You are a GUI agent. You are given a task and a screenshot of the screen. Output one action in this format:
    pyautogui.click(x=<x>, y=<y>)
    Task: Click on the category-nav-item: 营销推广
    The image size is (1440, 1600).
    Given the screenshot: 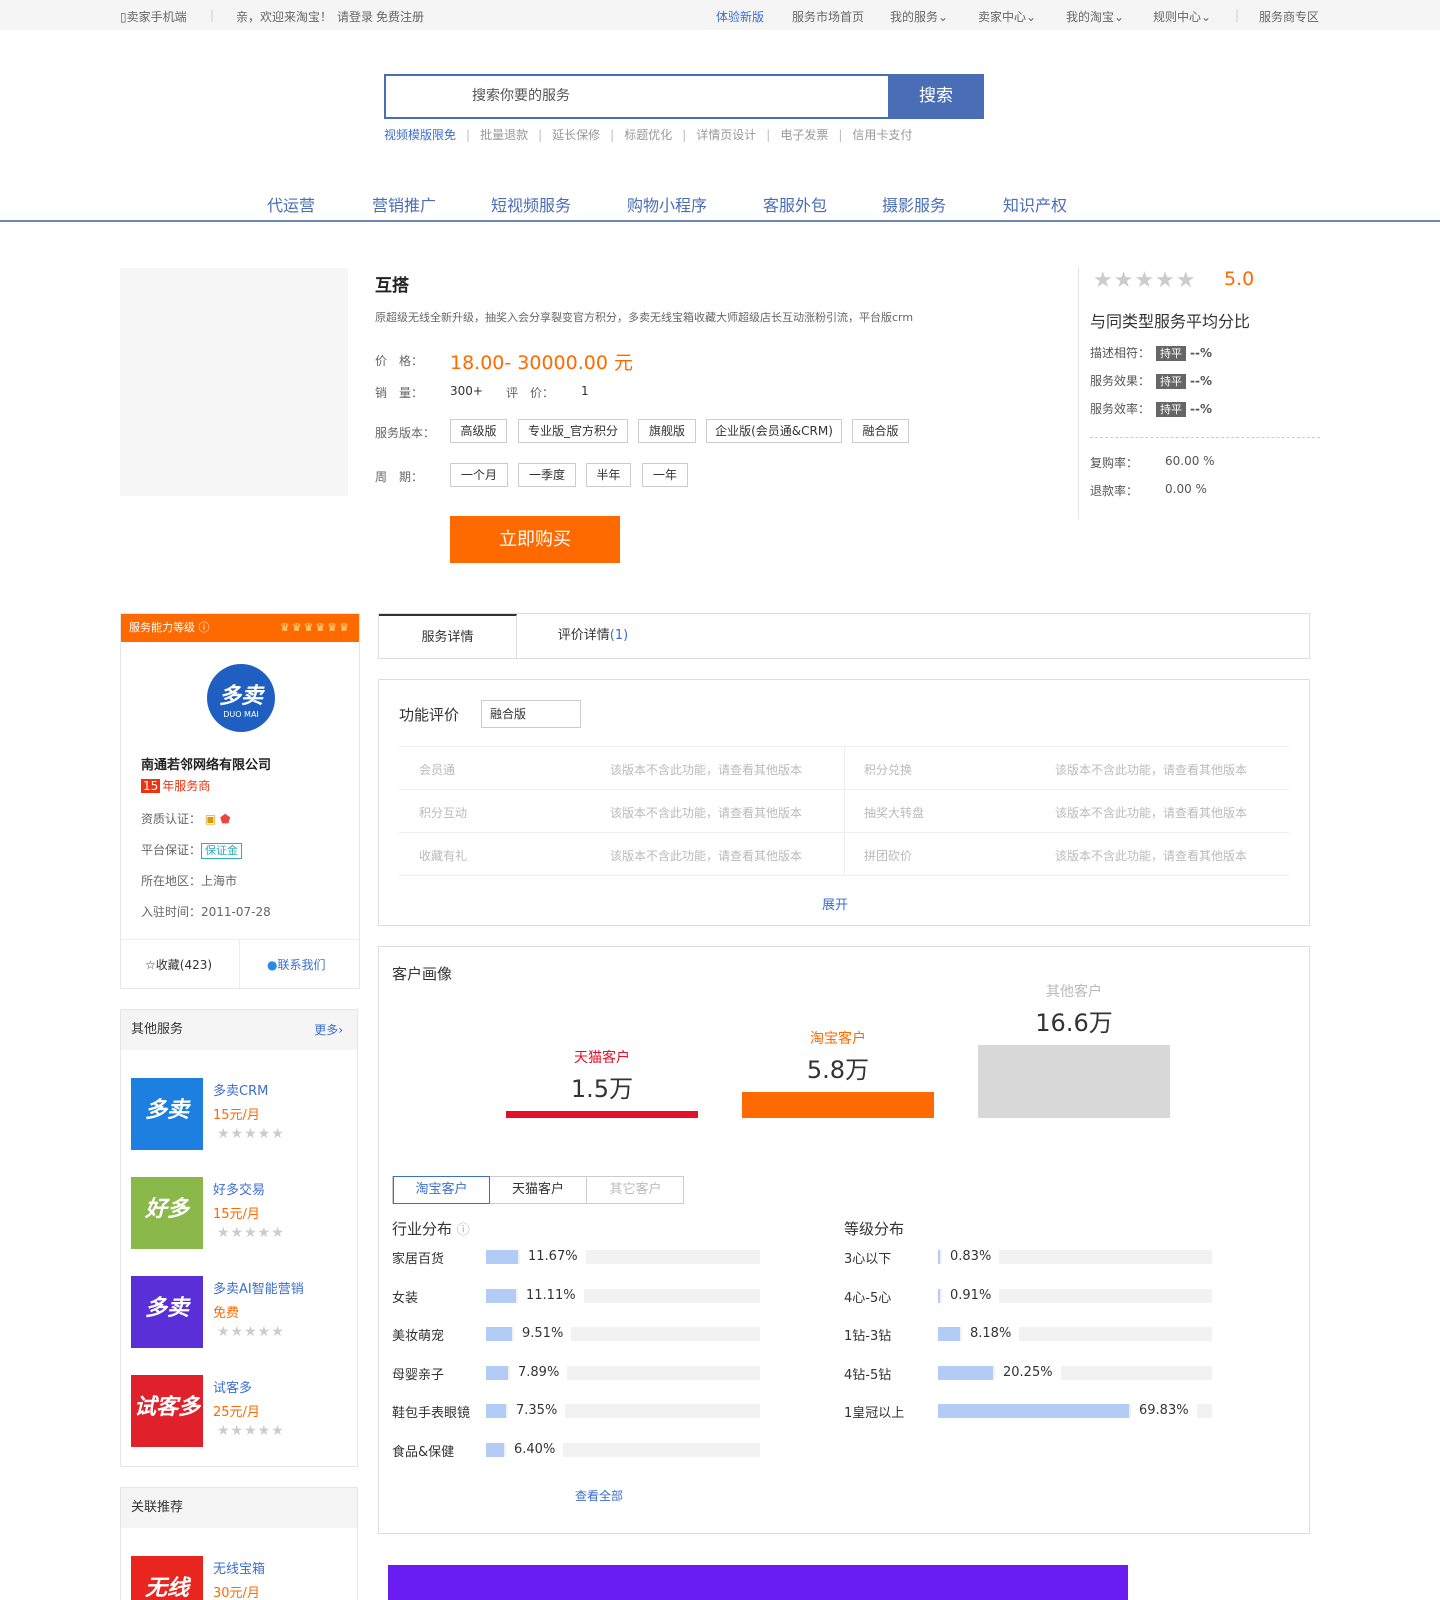 What is the action you would take?
    pyautogui.click(x=404, y=204)
    